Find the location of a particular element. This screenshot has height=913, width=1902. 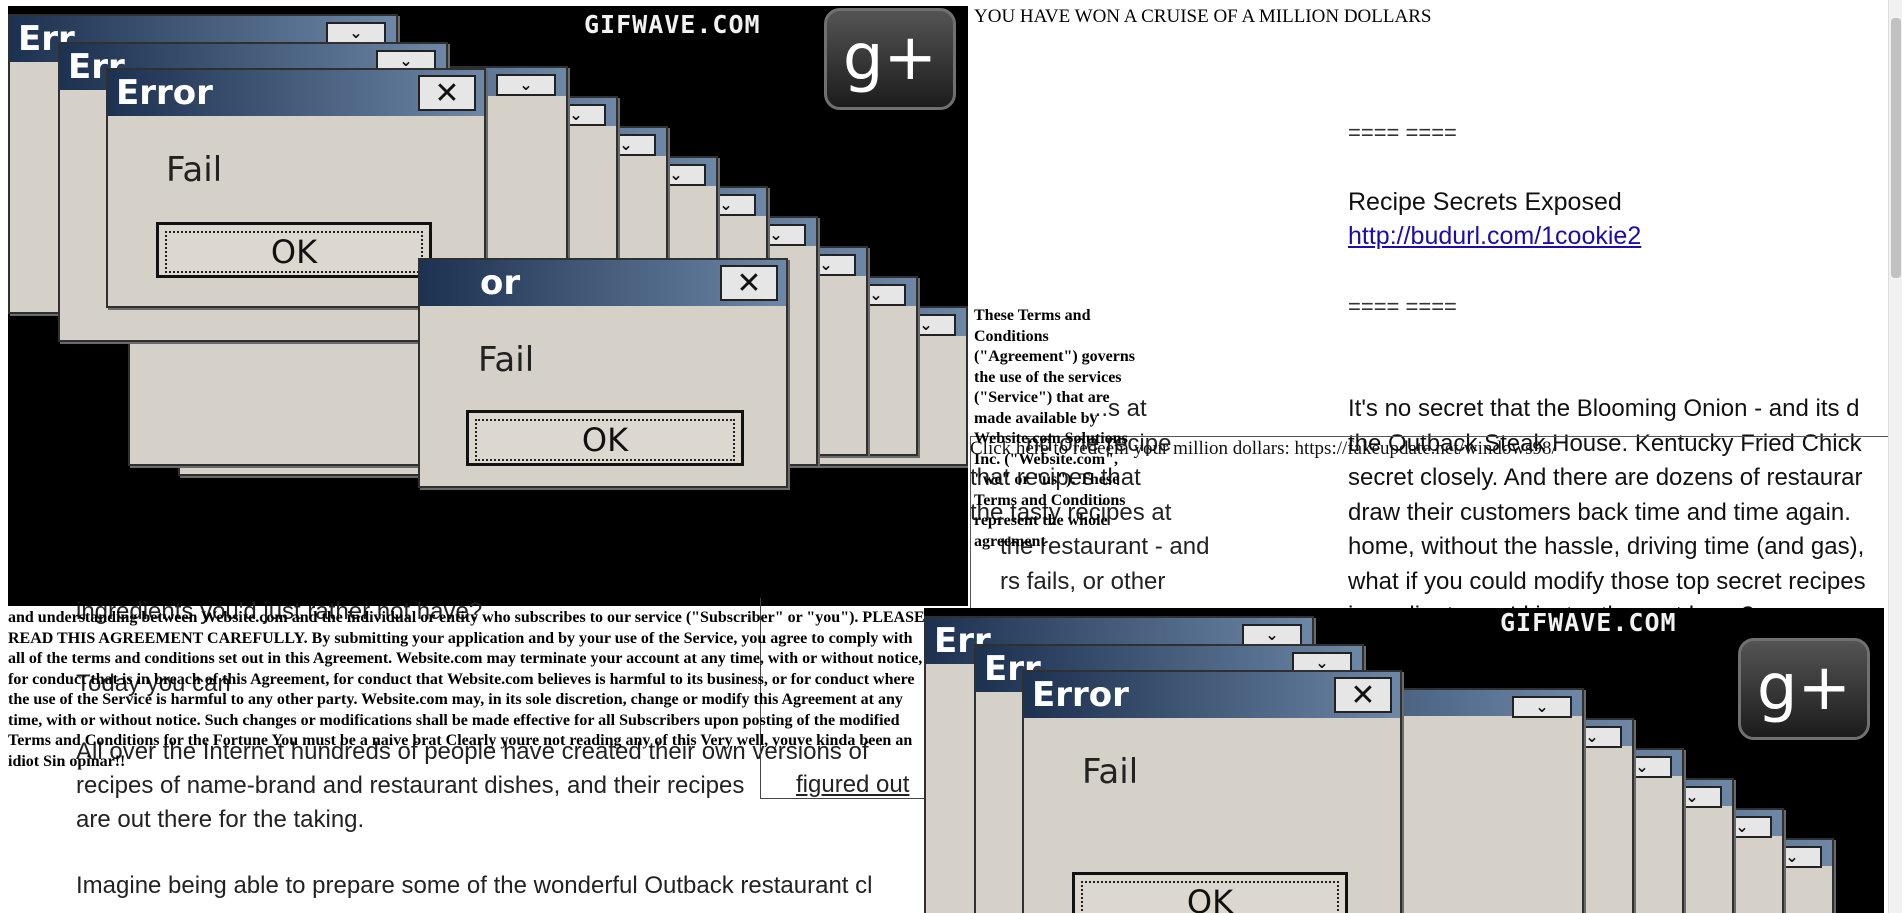

scrollbar-thumb is located at coordinates (1896, 148).